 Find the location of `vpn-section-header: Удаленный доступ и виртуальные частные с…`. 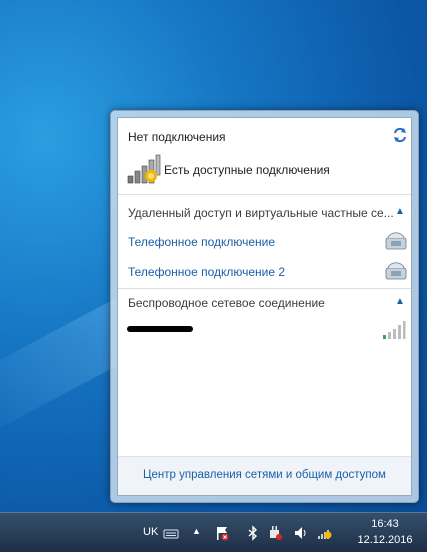

vpn-section-header: Удаленный доступ и виртуальные частные с… is located at coordinates (261, 213).